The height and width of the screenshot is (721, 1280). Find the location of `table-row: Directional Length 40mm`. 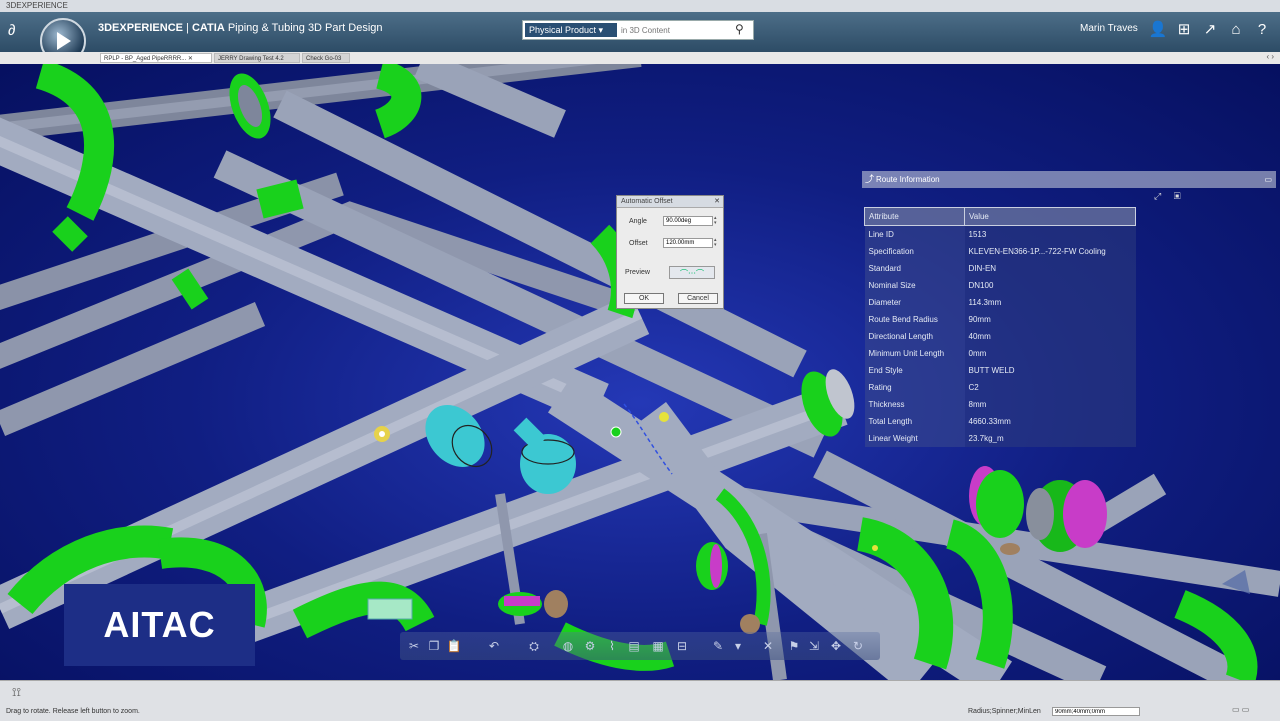

table-row: Directional Length 40mm is located at coordinates (1000, 336).